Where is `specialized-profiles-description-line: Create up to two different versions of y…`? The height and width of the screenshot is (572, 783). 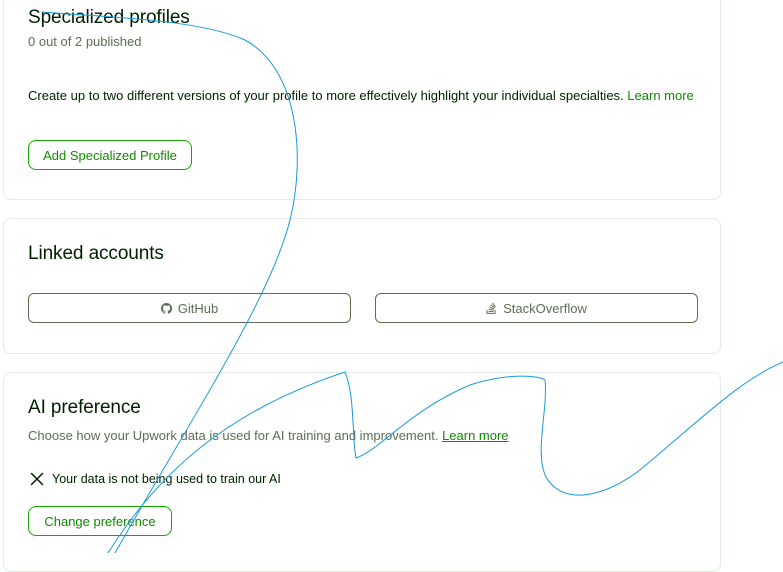
specialized-profiles-description-line: Create up to two different versions of y… is located at coordinates (361, 95).